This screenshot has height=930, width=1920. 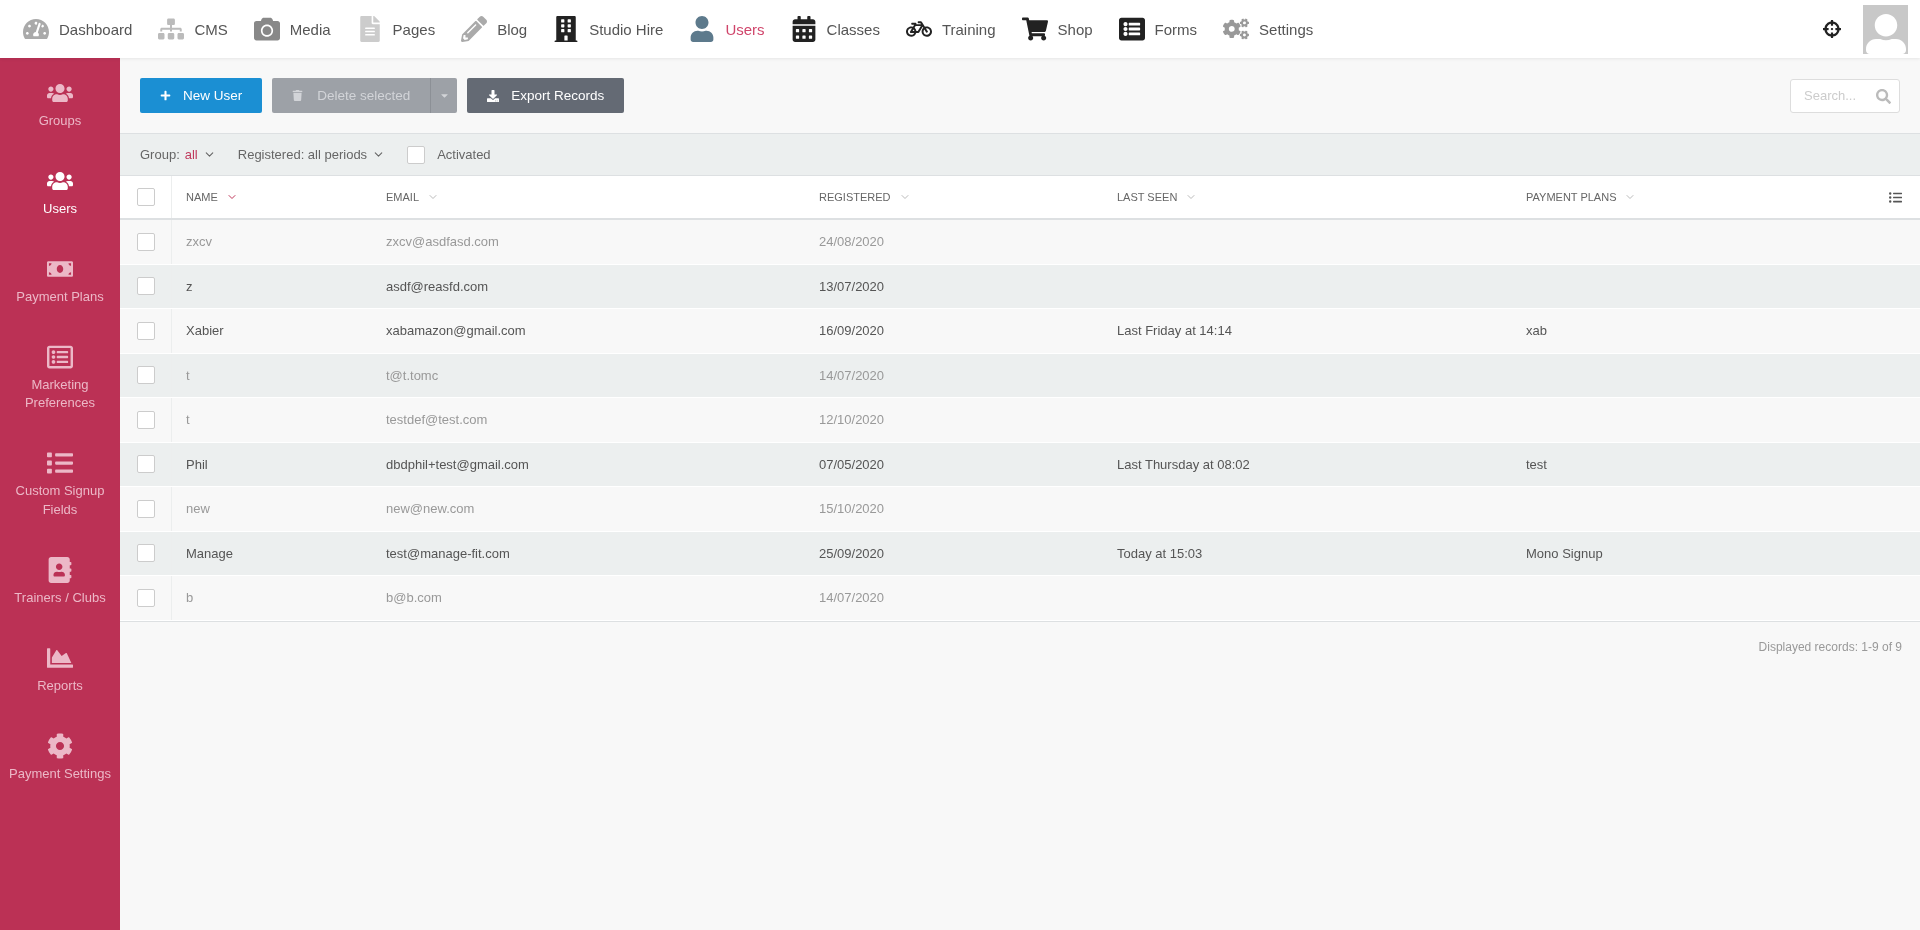 What do you see at coordinates (1183, 464) in the screenshot?
I see `table-cell: Last Thursday at 08:02` at bounding box center [1183, 464].